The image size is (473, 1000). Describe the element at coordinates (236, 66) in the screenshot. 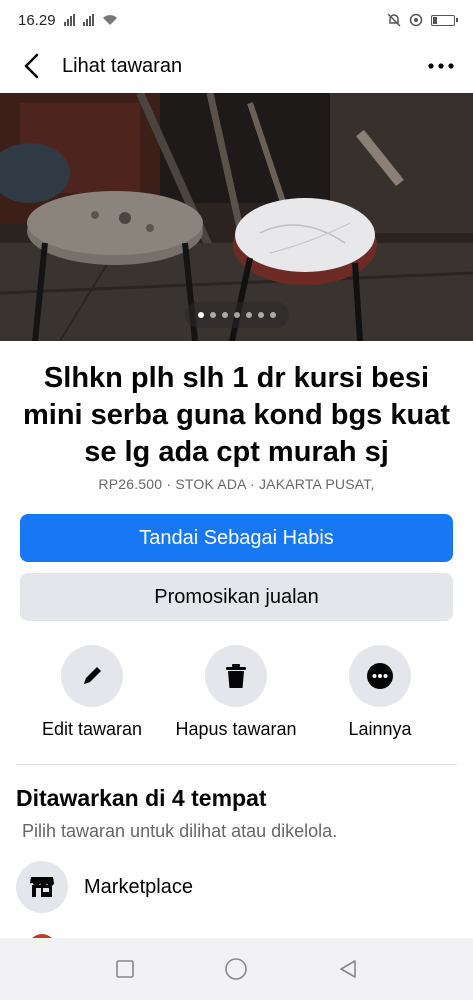

I see `app-bar: Lihat tawaran` at that location.